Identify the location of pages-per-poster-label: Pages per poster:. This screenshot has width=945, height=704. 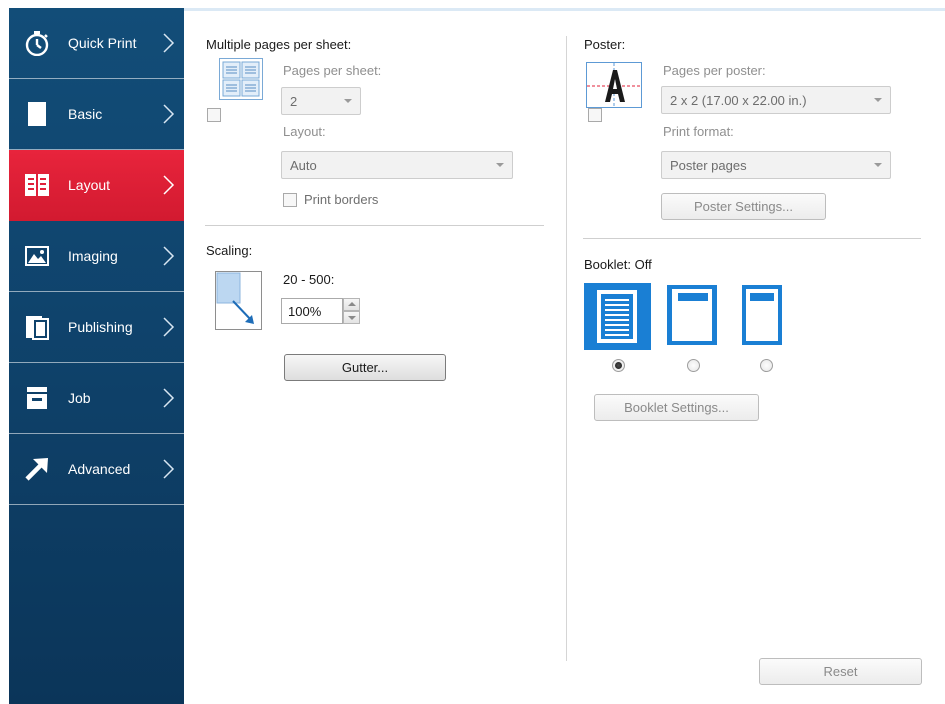
(714, 70).